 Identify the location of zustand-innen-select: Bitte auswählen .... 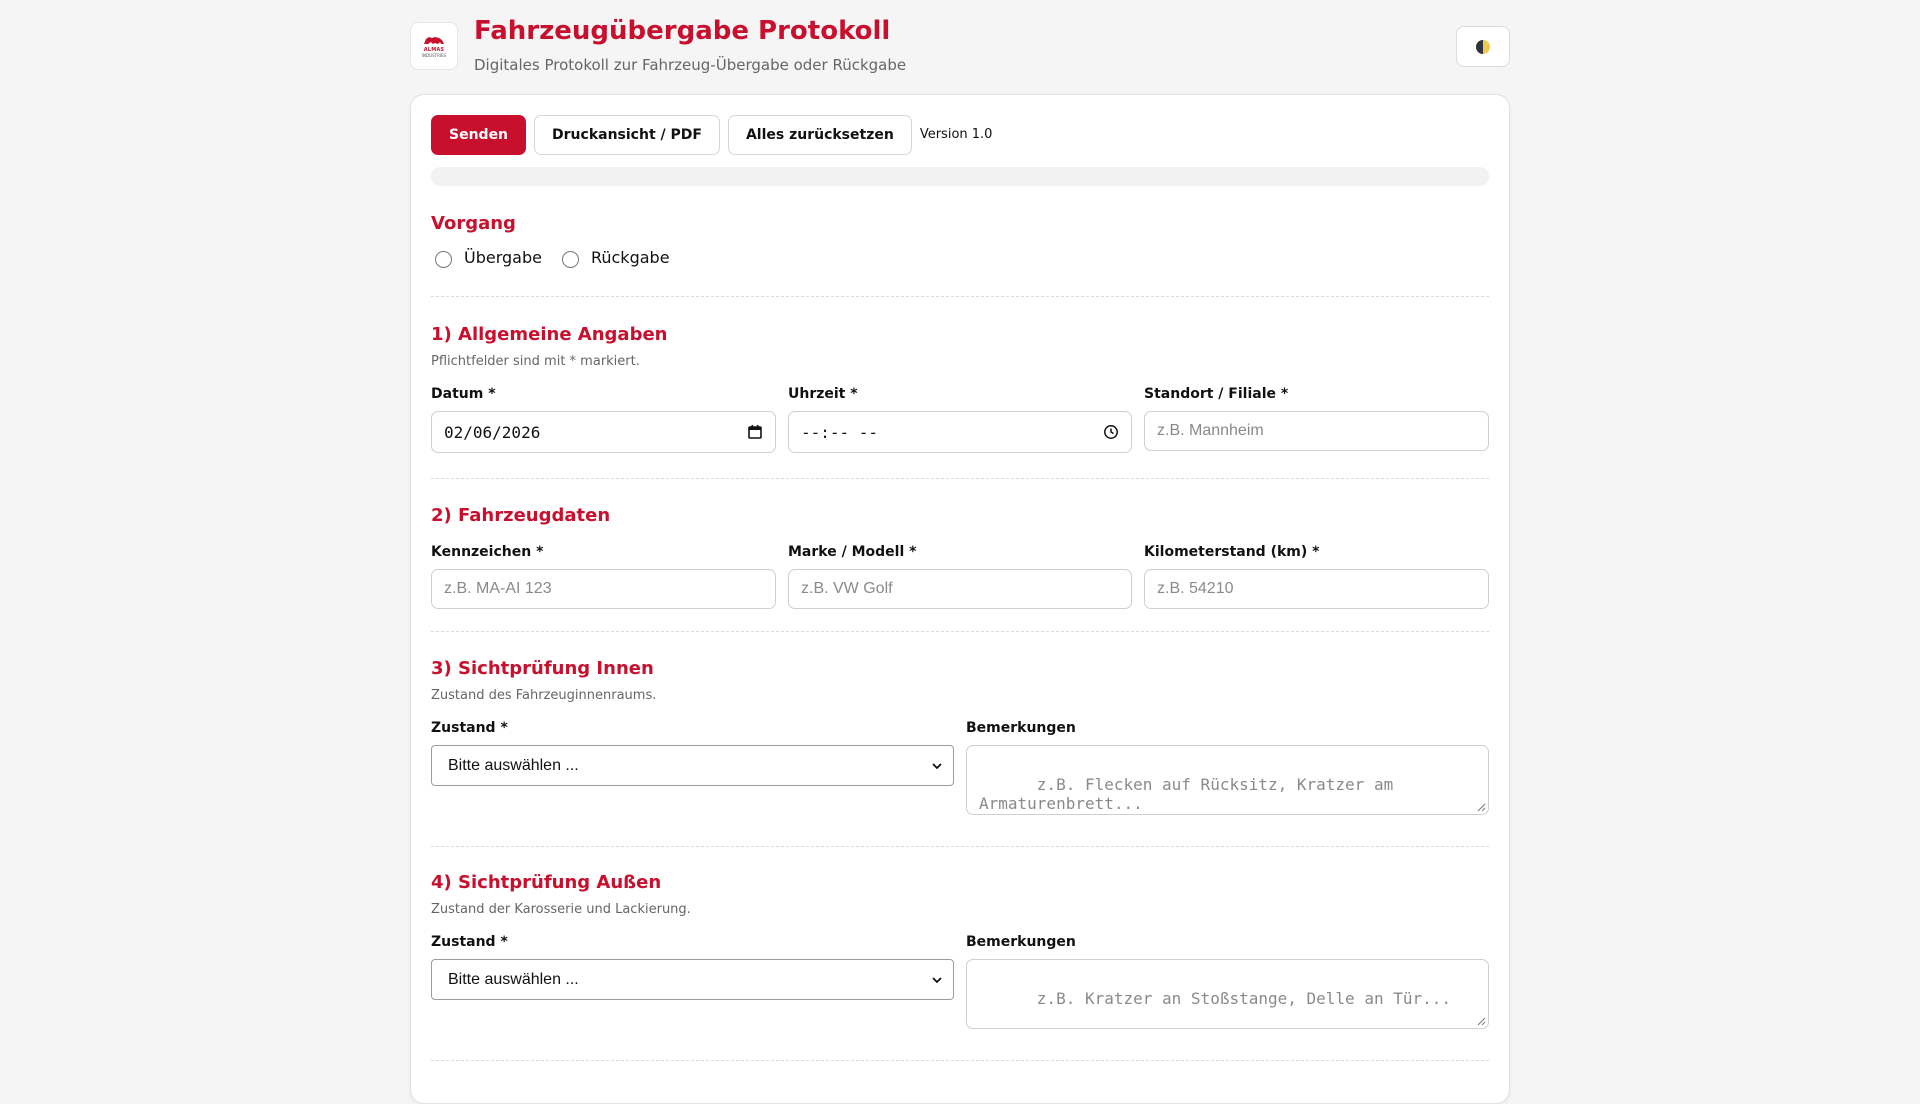
(692, 765).